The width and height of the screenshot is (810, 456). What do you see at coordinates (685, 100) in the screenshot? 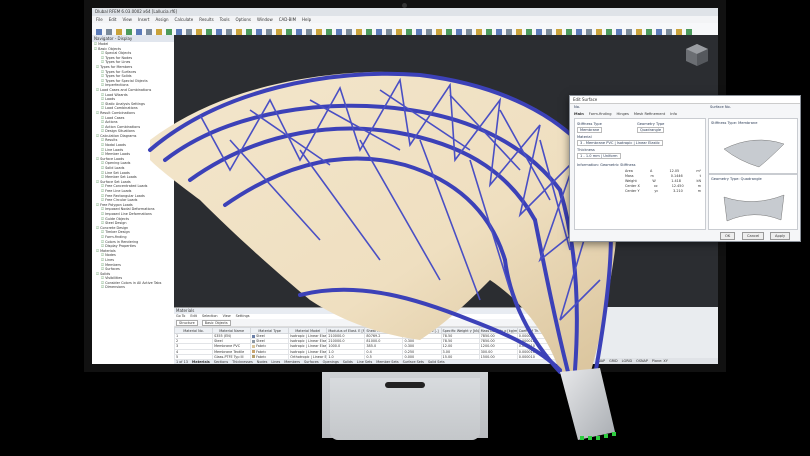
I see `dialog-title: Edit Surface` at bounding box center [685, 100].